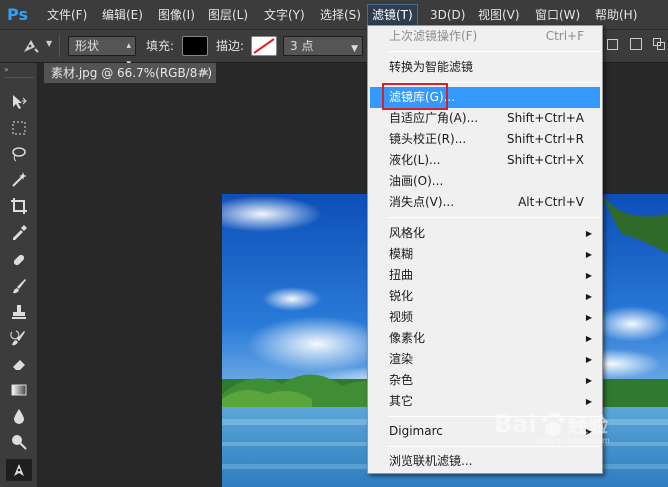 Image resolution: width=668 pixels, height=487 pixels. I want to click on menu-item-convert-smart-filter: 转换为智能滤镜, so click(485, 67).